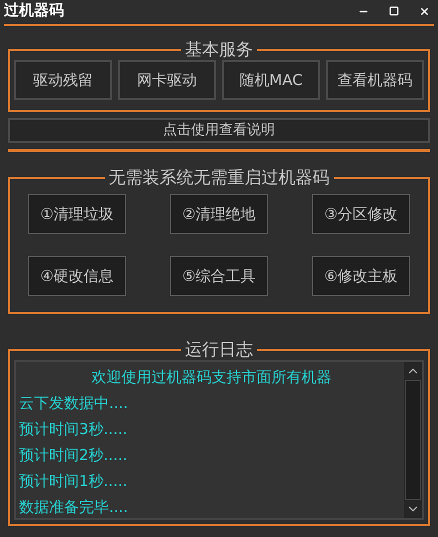 The image size is (438, 537). Describe the element at coordinates (219, 214) in the screenshot. I see `tool-button: ②清理绝地` at that location.